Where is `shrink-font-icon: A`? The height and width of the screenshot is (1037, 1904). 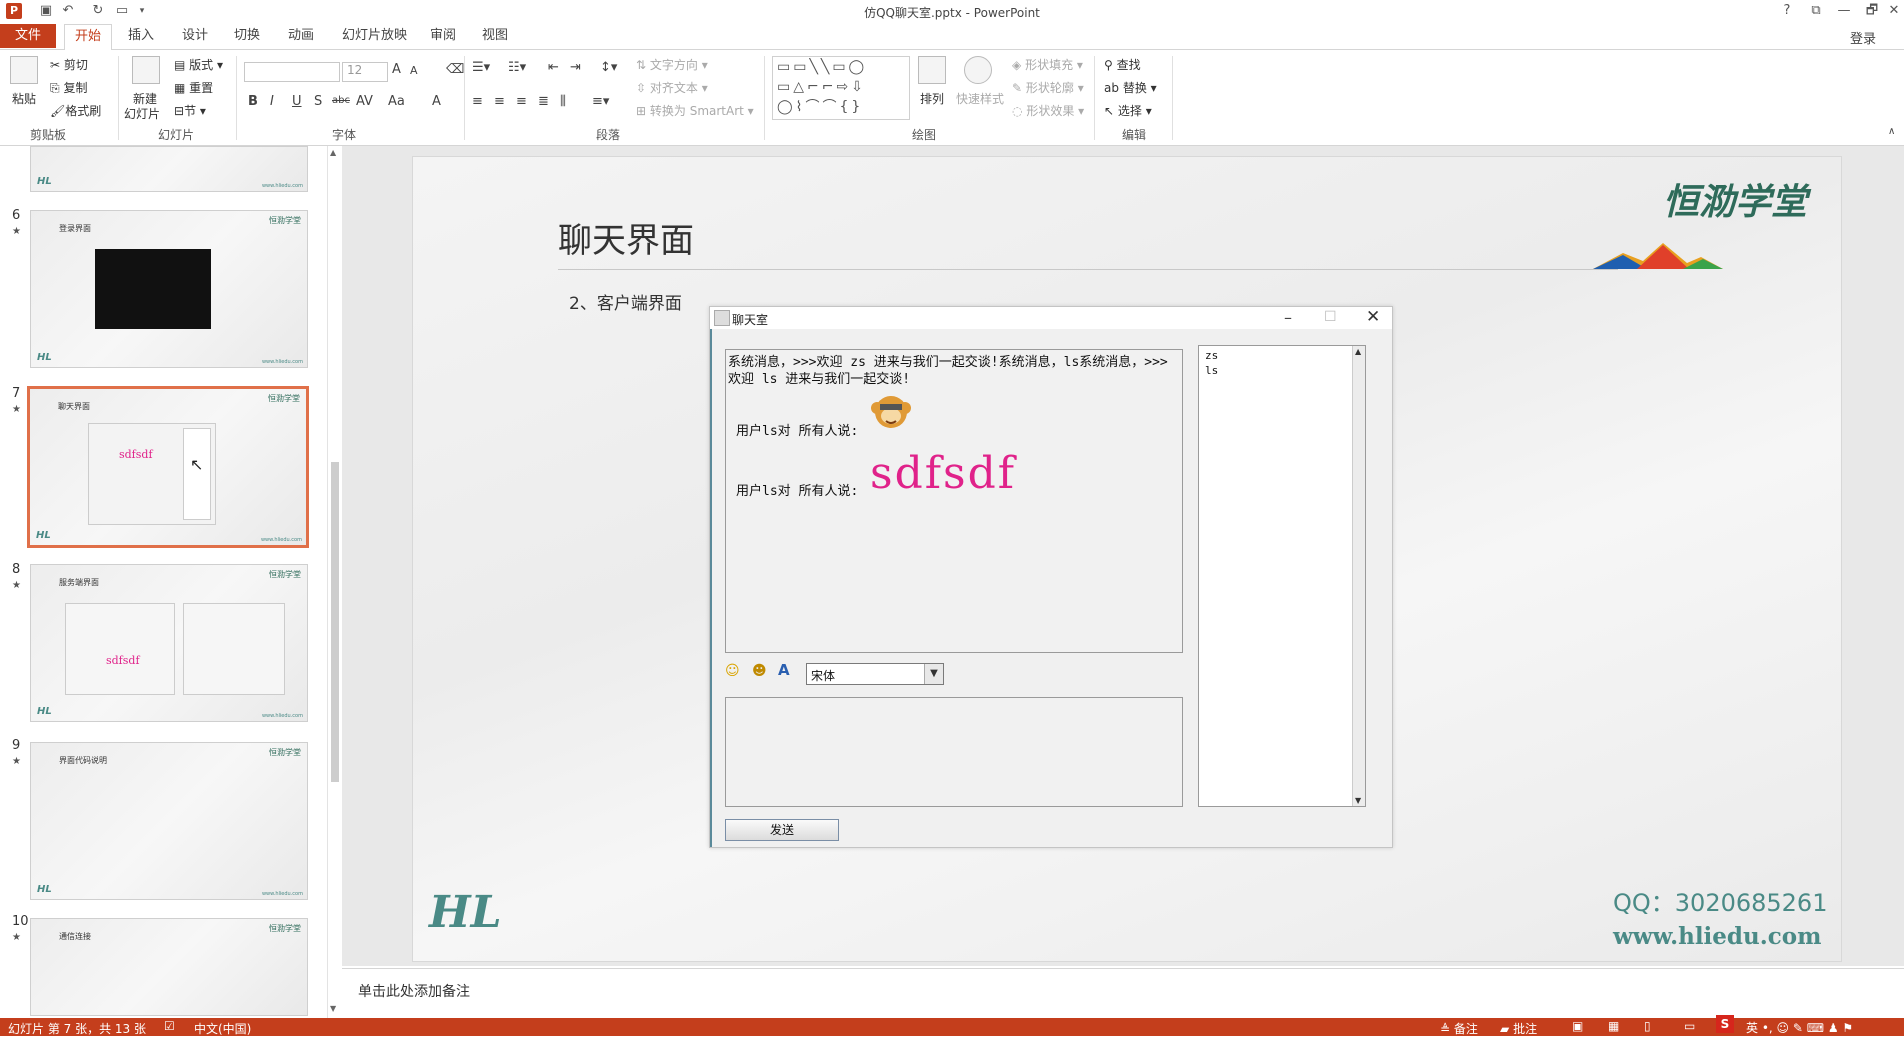
shrink-font-icon: A is located at coordinates (414, 70).